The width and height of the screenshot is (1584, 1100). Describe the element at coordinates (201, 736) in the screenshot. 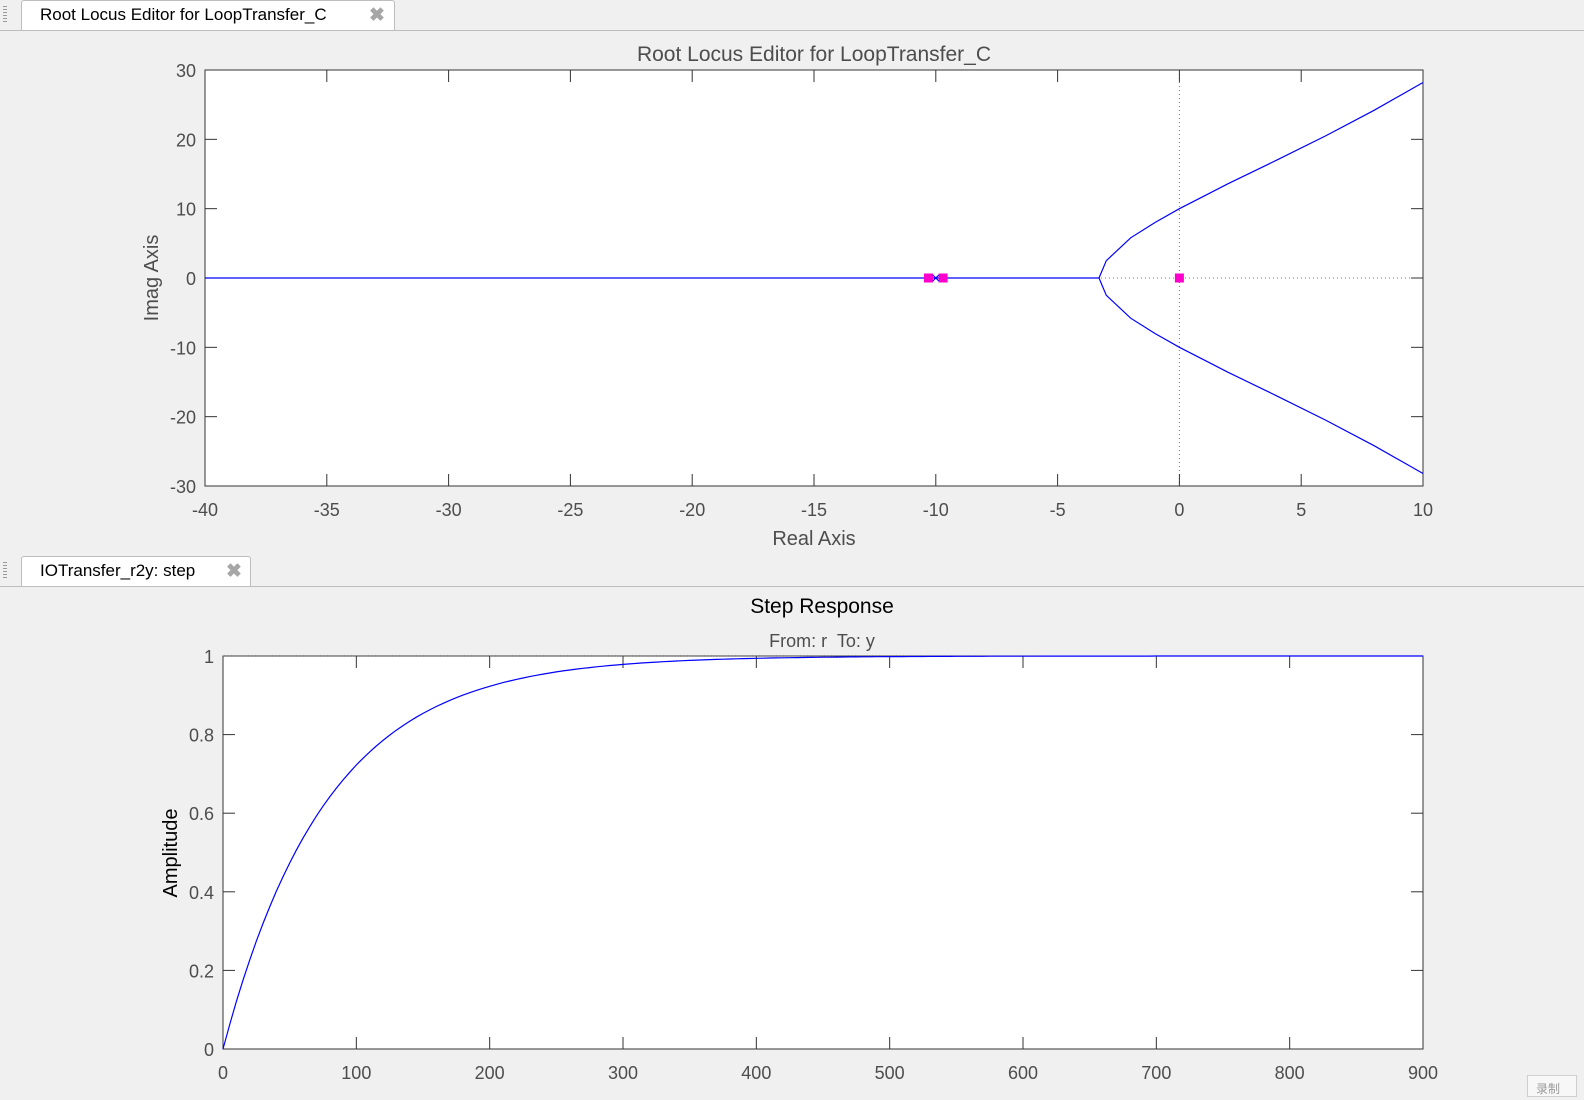

I see `y-tick-label: 0.8` at that location.